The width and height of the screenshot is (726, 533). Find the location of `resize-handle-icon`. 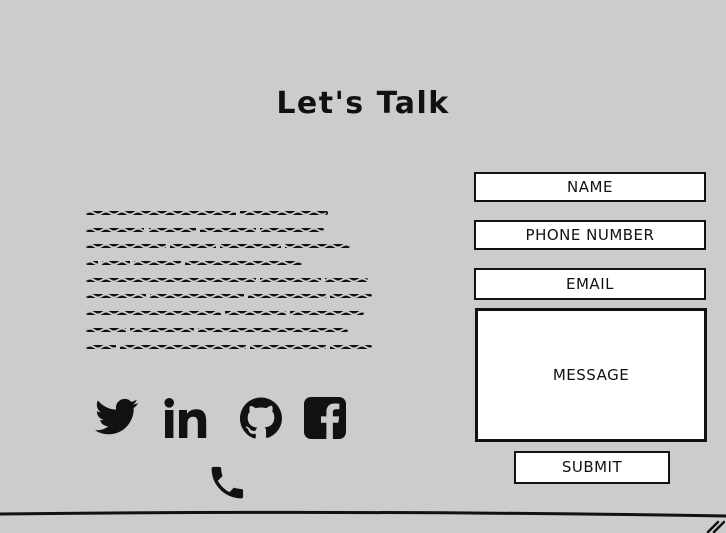

resize-handle-icon is located at coordinates (715, 526).